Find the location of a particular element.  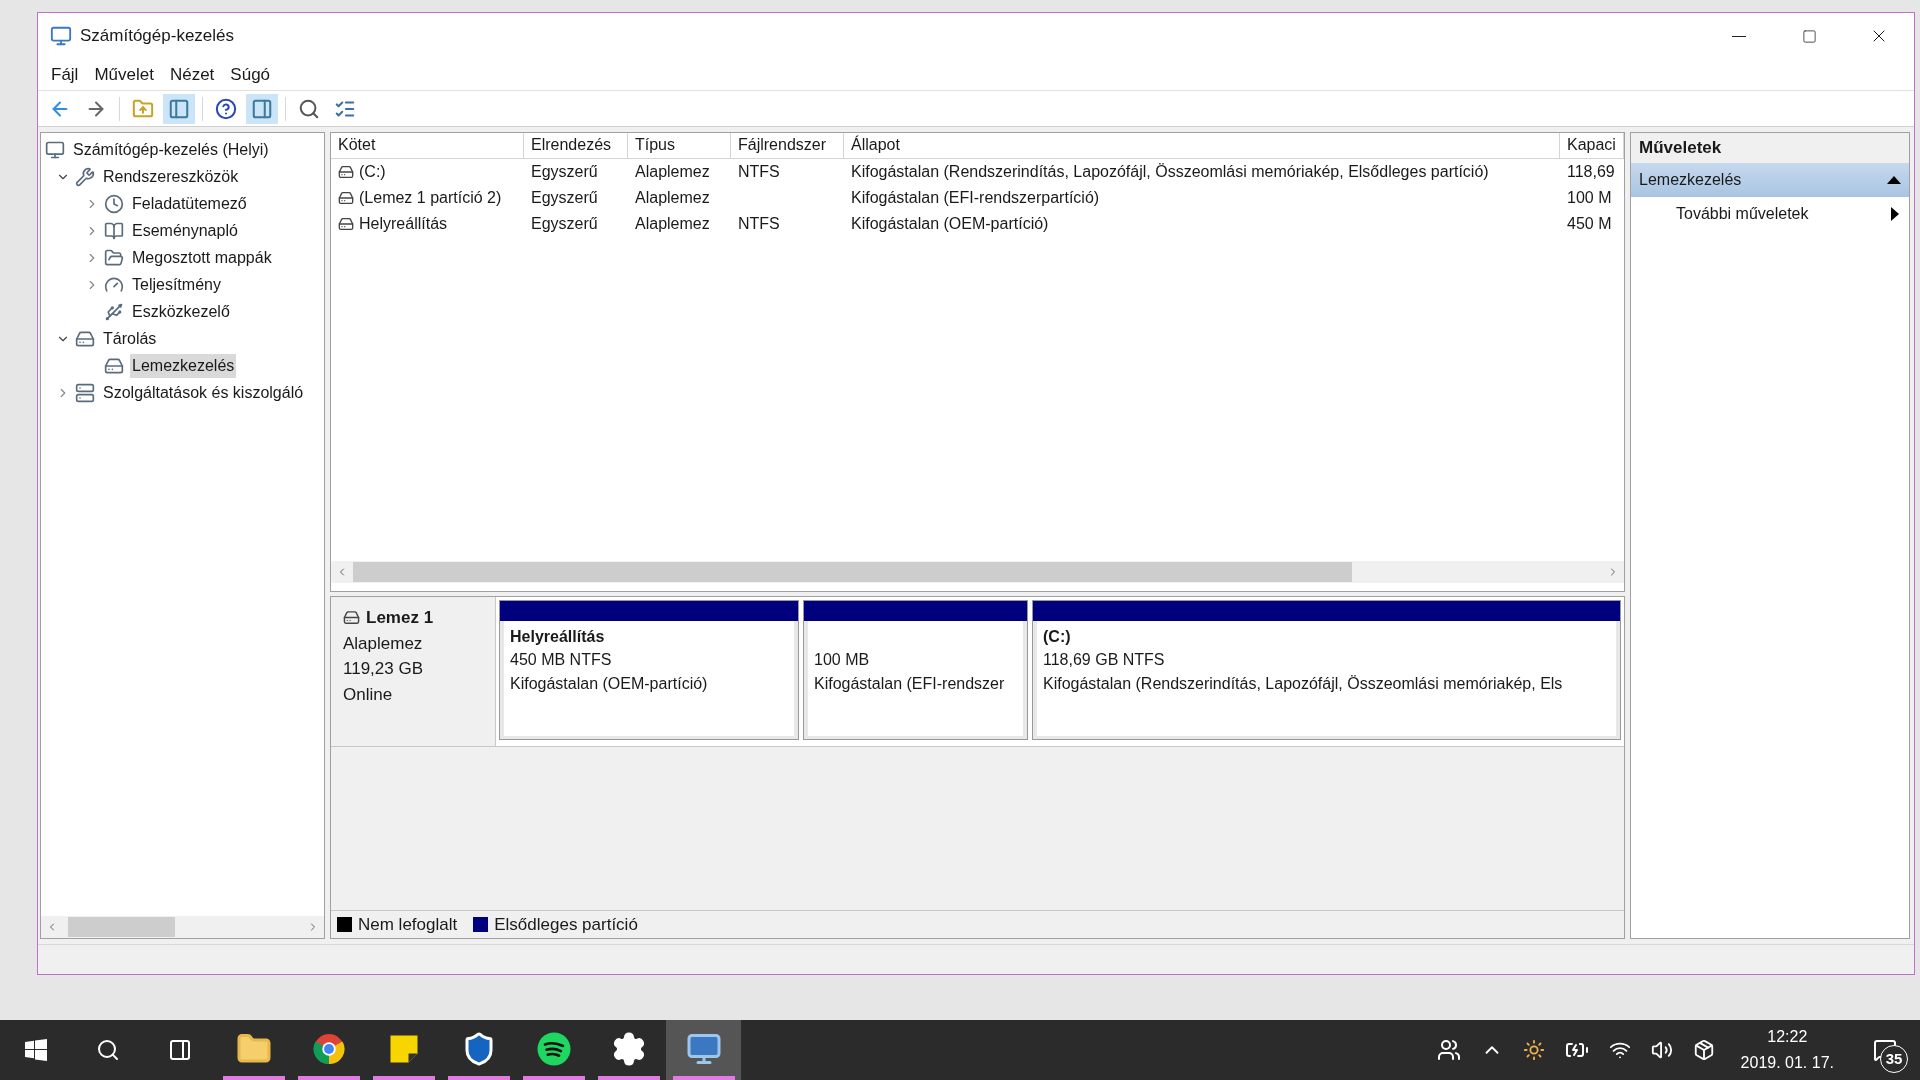

table-cell-text: 450 M is located at coordinates (1589, 224).